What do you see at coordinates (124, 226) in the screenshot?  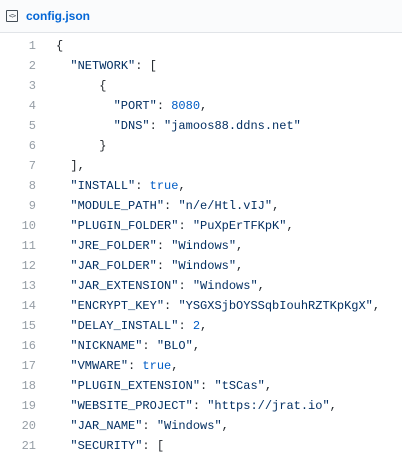 I see `string-token: "PLUGIN_FOLDER"` at bounding box center [124, 226].